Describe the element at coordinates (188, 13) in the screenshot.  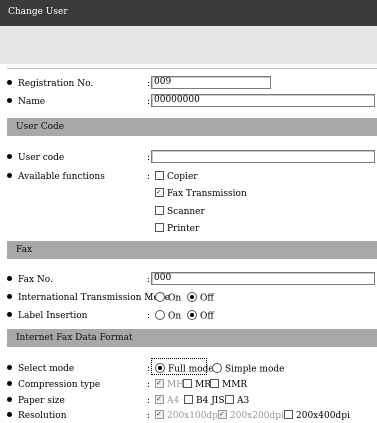
I see `title-bar: Change User` at that location.